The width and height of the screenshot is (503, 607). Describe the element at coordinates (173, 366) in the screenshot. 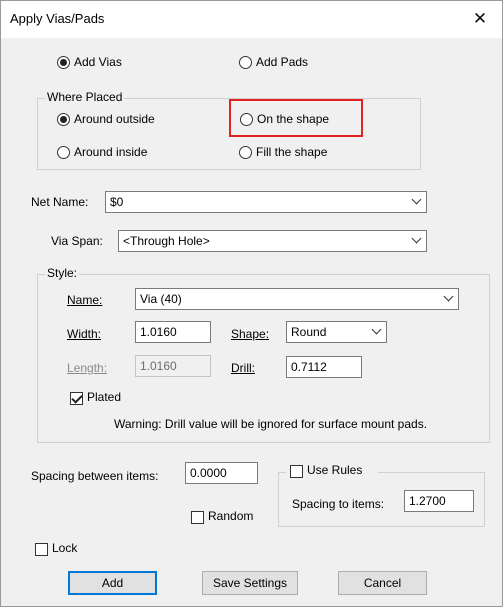

I see `length-input: 1.0160` at that location.